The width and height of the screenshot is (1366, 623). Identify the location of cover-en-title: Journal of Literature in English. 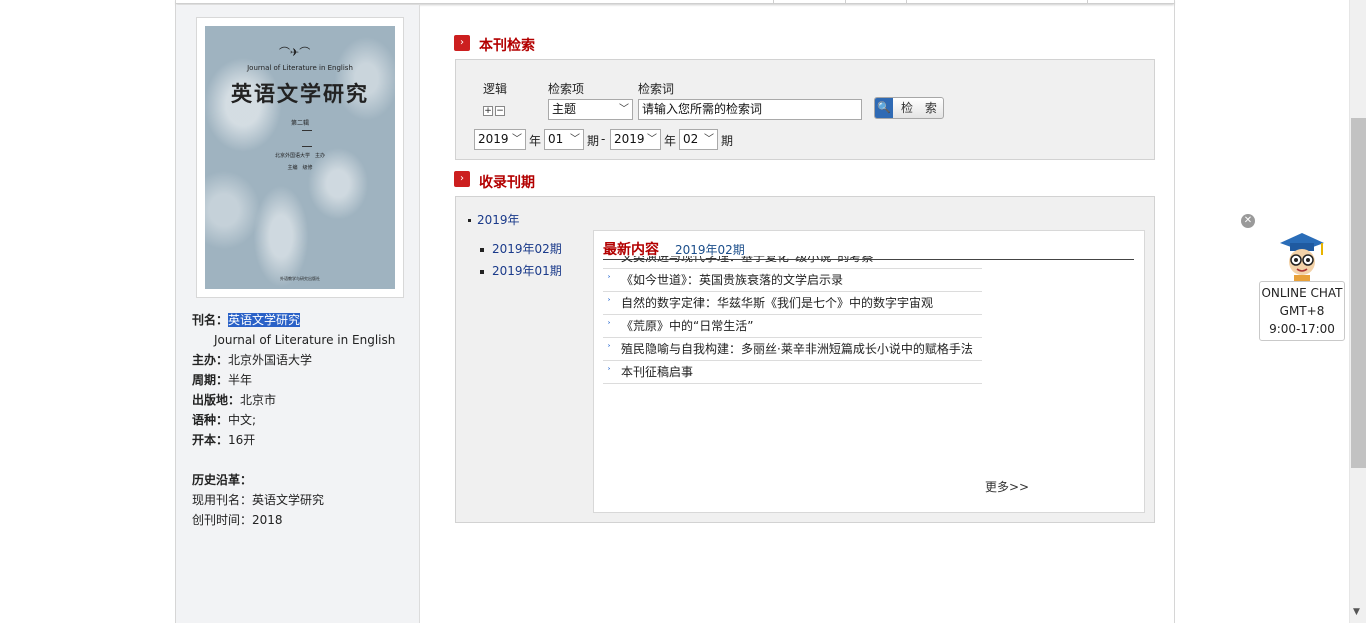
(300, 68).